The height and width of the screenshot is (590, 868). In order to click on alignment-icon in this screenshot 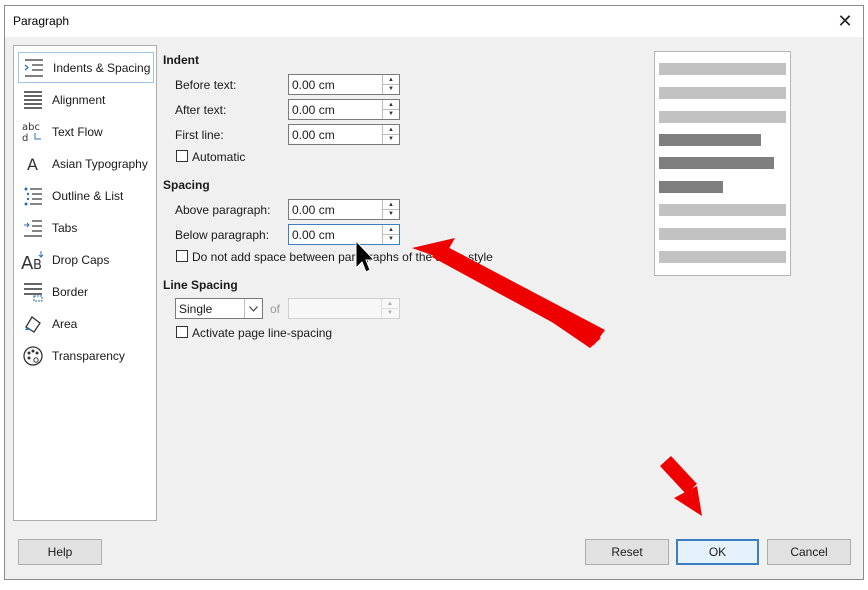, I will do `click(33, 100)`.